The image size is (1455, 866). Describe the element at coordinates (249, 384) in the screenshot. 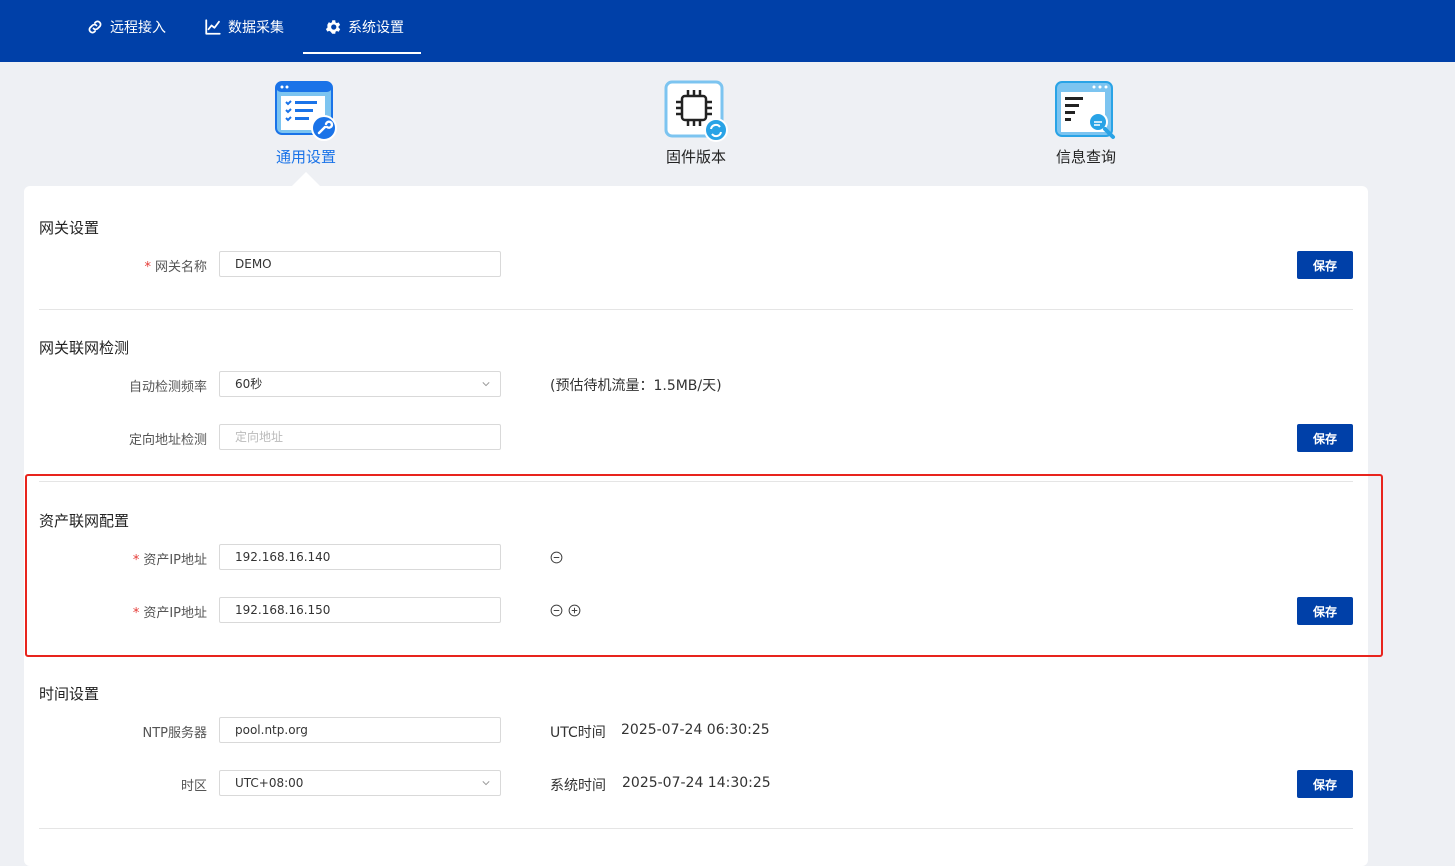

I see `check-frequency-value: 60秒` at that location.